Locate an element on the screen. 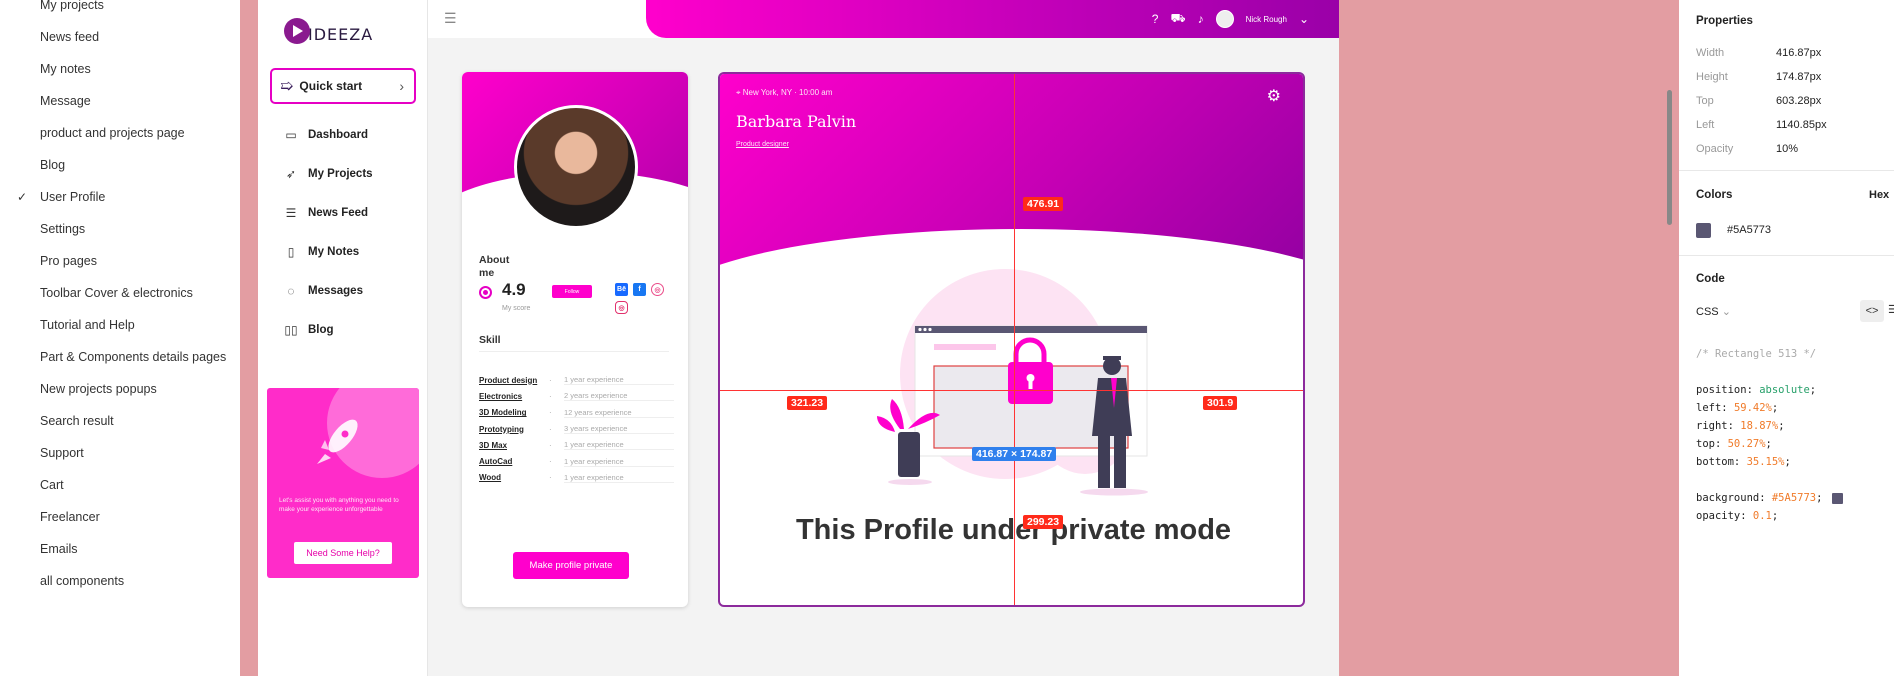 This screenshot has width=1894, height=676. code-view-icon: <> is located at coordinates (1872, 311).